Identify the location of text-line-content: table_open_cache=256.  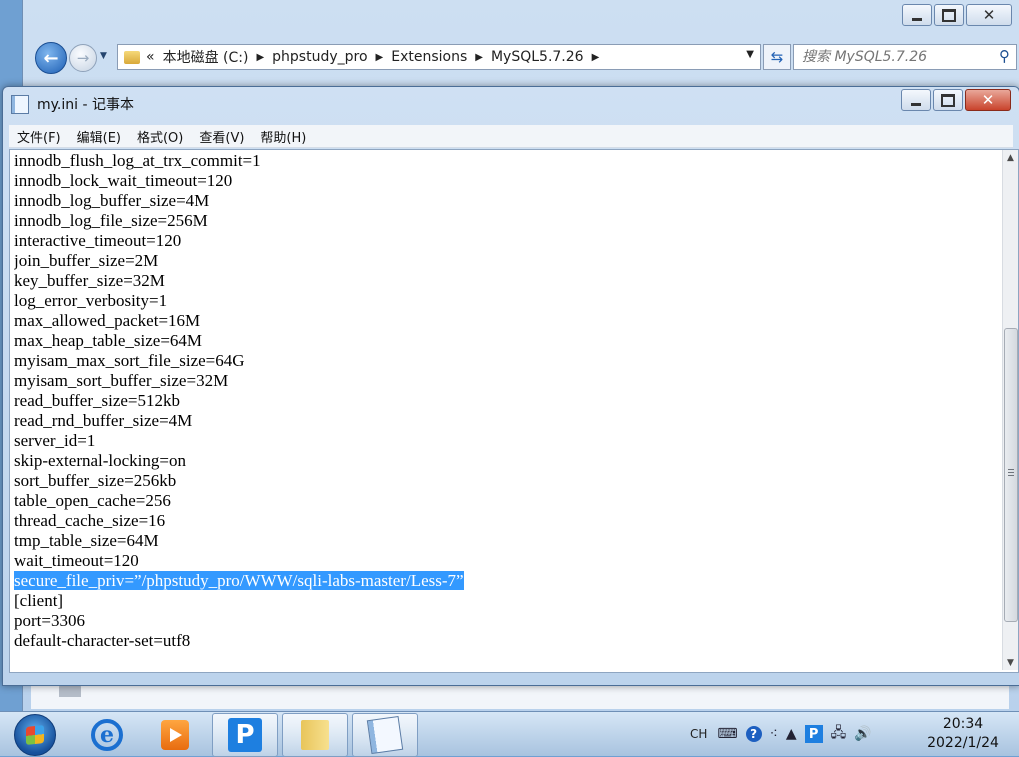
(92, 500).